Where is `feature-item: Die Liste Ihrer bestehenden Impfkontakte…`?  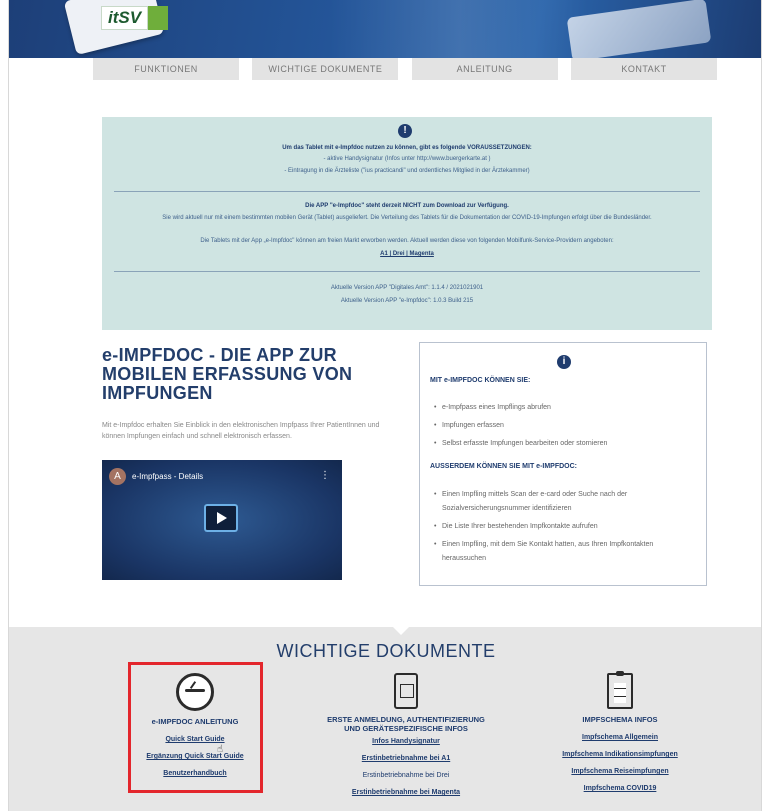
feature-item: Die Liste Ihrer bestehenden Impfkontakte… is located at coordinates (564, 527).